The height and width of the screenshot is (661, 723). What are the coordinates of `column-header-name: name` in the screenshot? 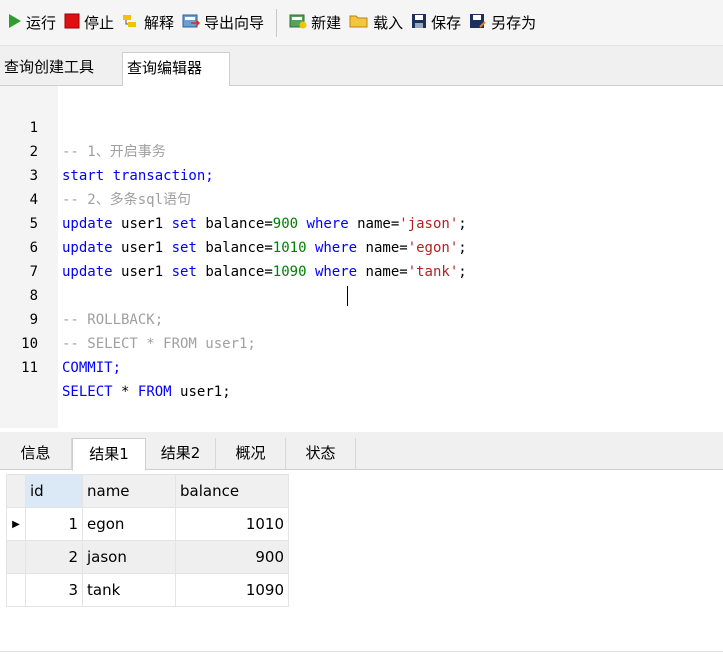 It's located at (129, 491).